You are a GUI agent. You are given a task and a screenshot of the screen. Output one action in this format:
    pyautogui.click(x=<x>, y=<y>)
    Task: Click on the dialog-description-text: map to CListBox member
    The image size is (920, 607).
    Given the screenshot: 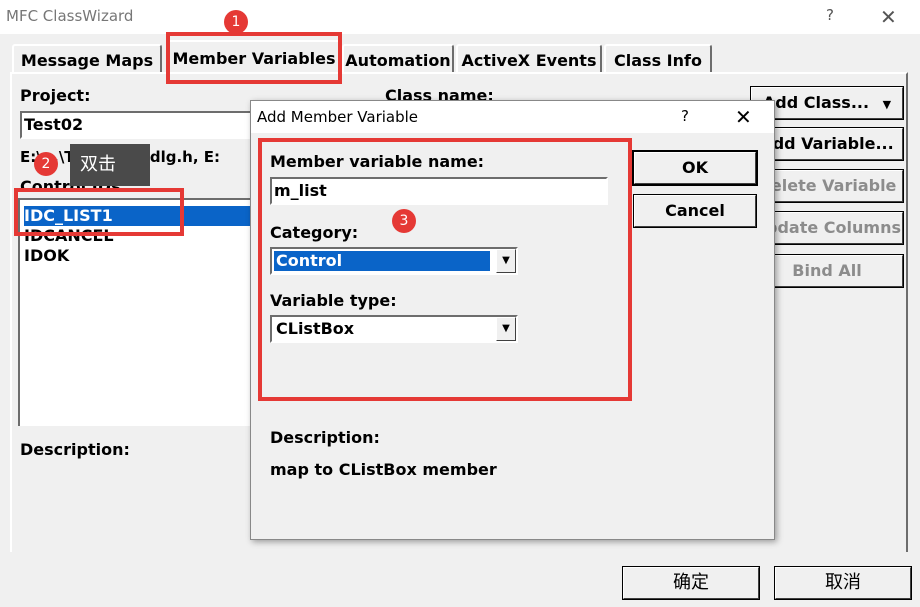 What is the action you would take?
    pyautogui.click(x=383, y=469)
    